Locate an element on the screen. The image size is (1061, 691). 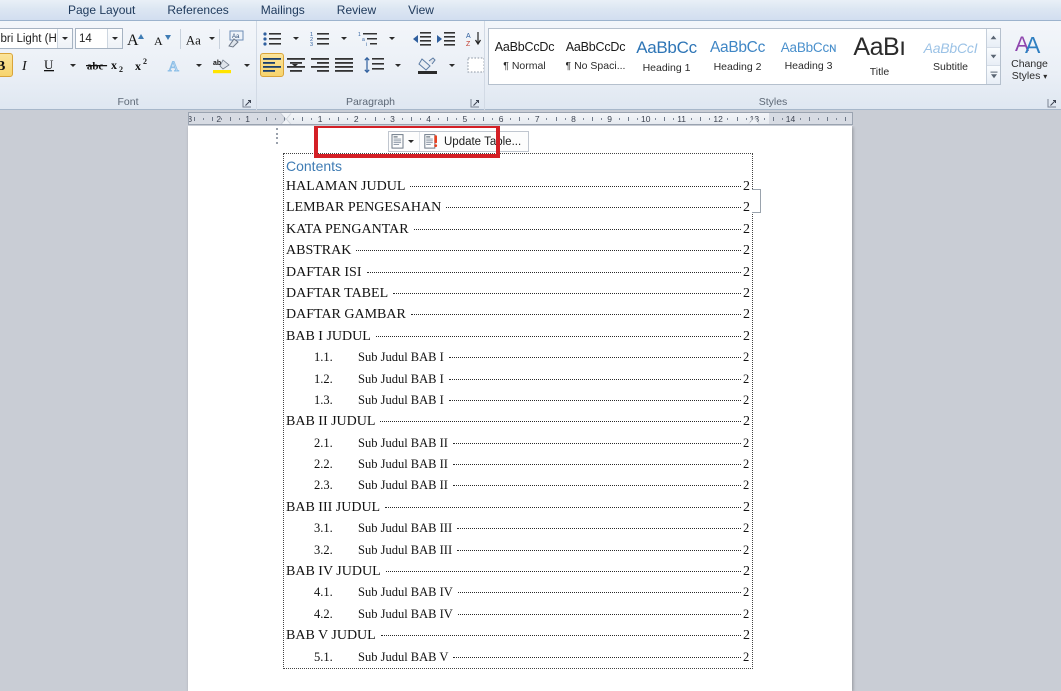
change-styles-button: A A Change Styles ▾ is located at coordinates (1029, 56).